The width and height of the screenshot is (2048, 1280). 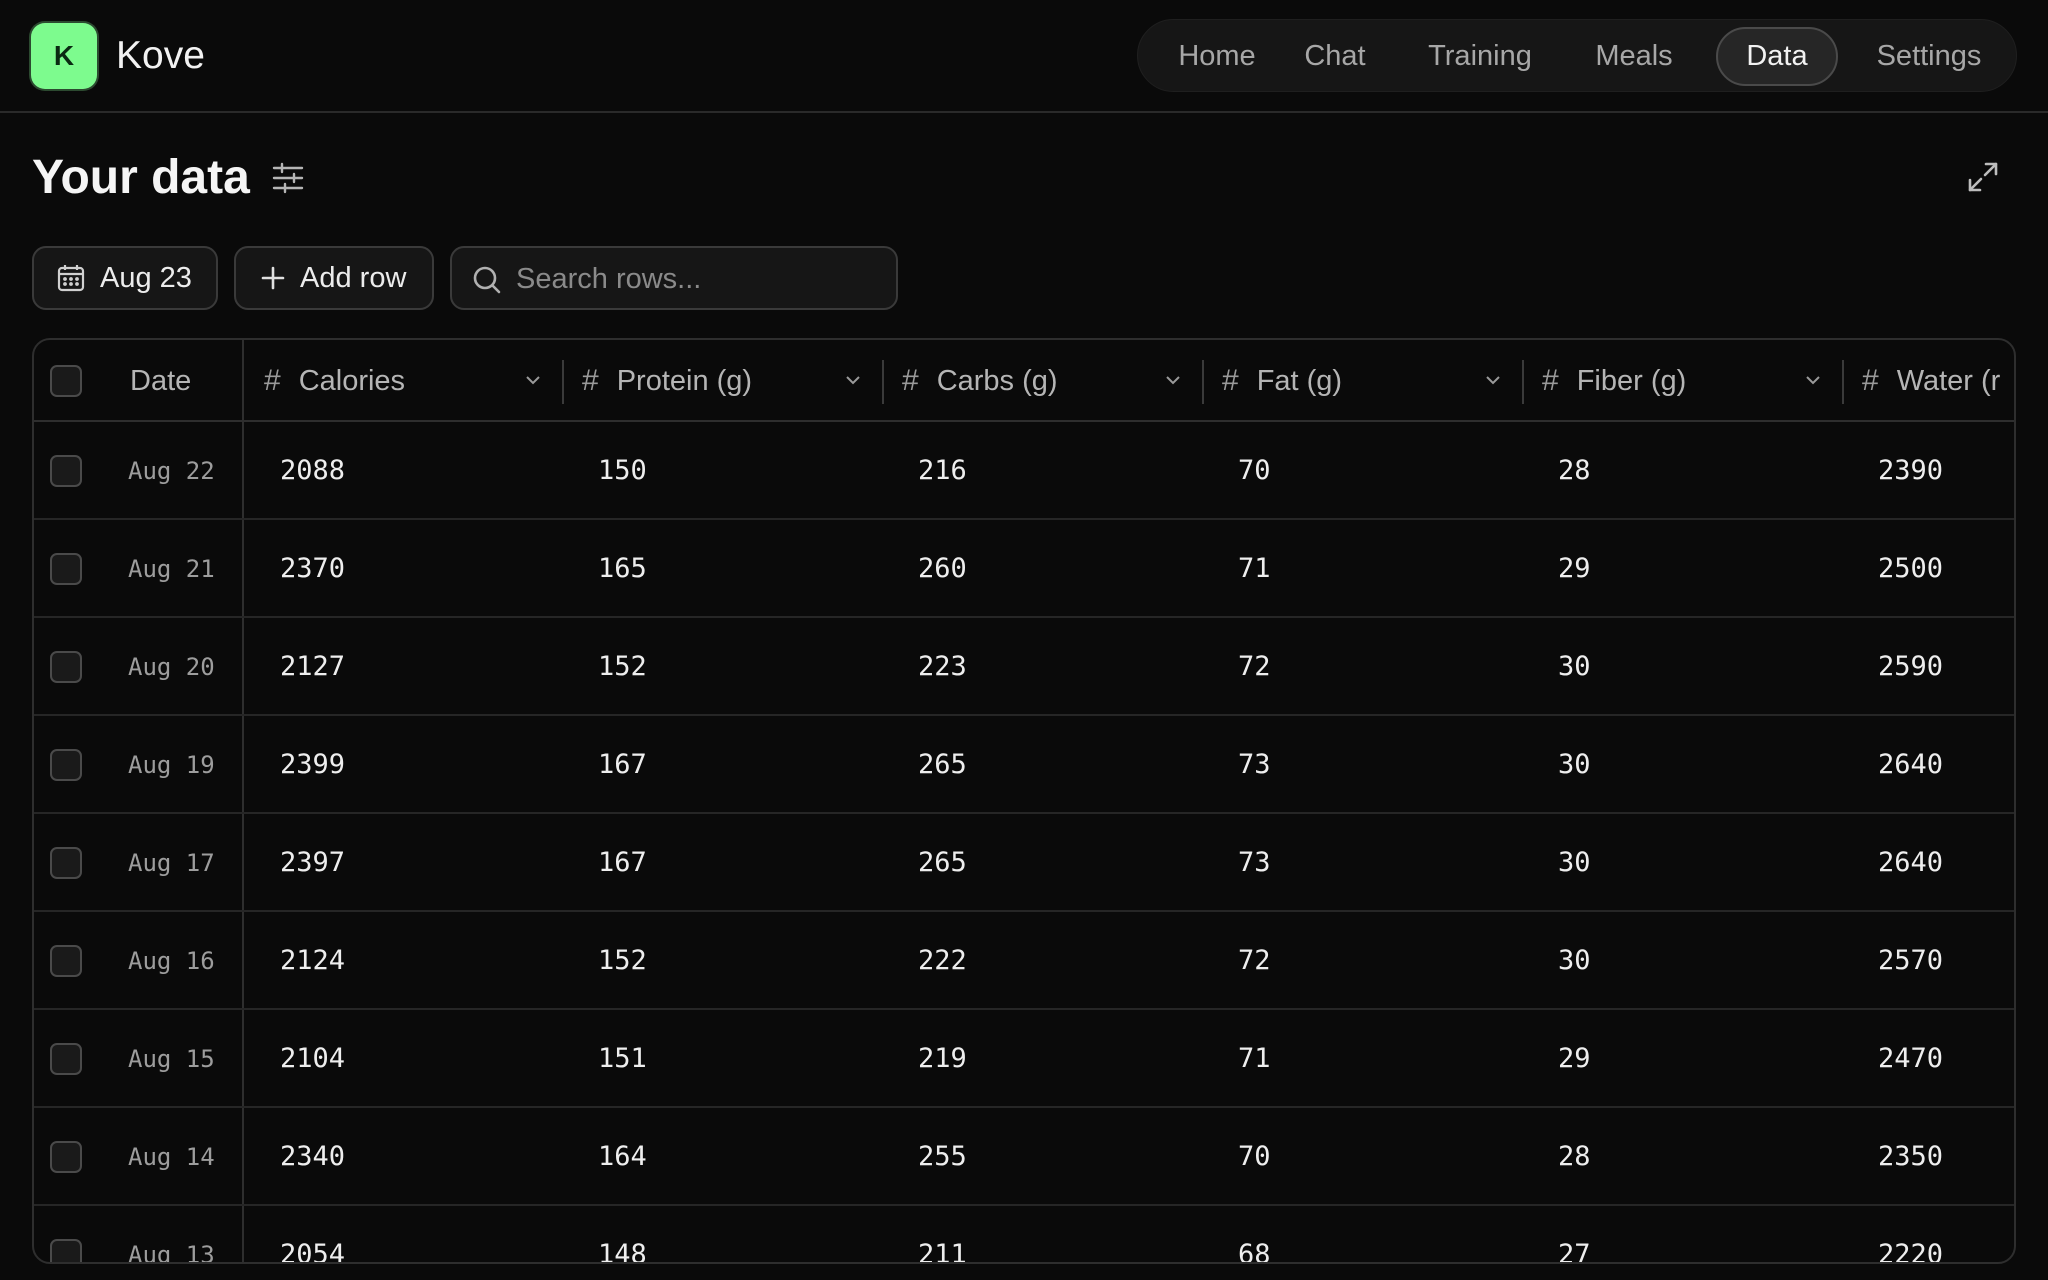 What do you see at coordinates (125, 278) in the screenshot?
I see `date-picker-button: Aug 23` at bounding box center [125, 278].